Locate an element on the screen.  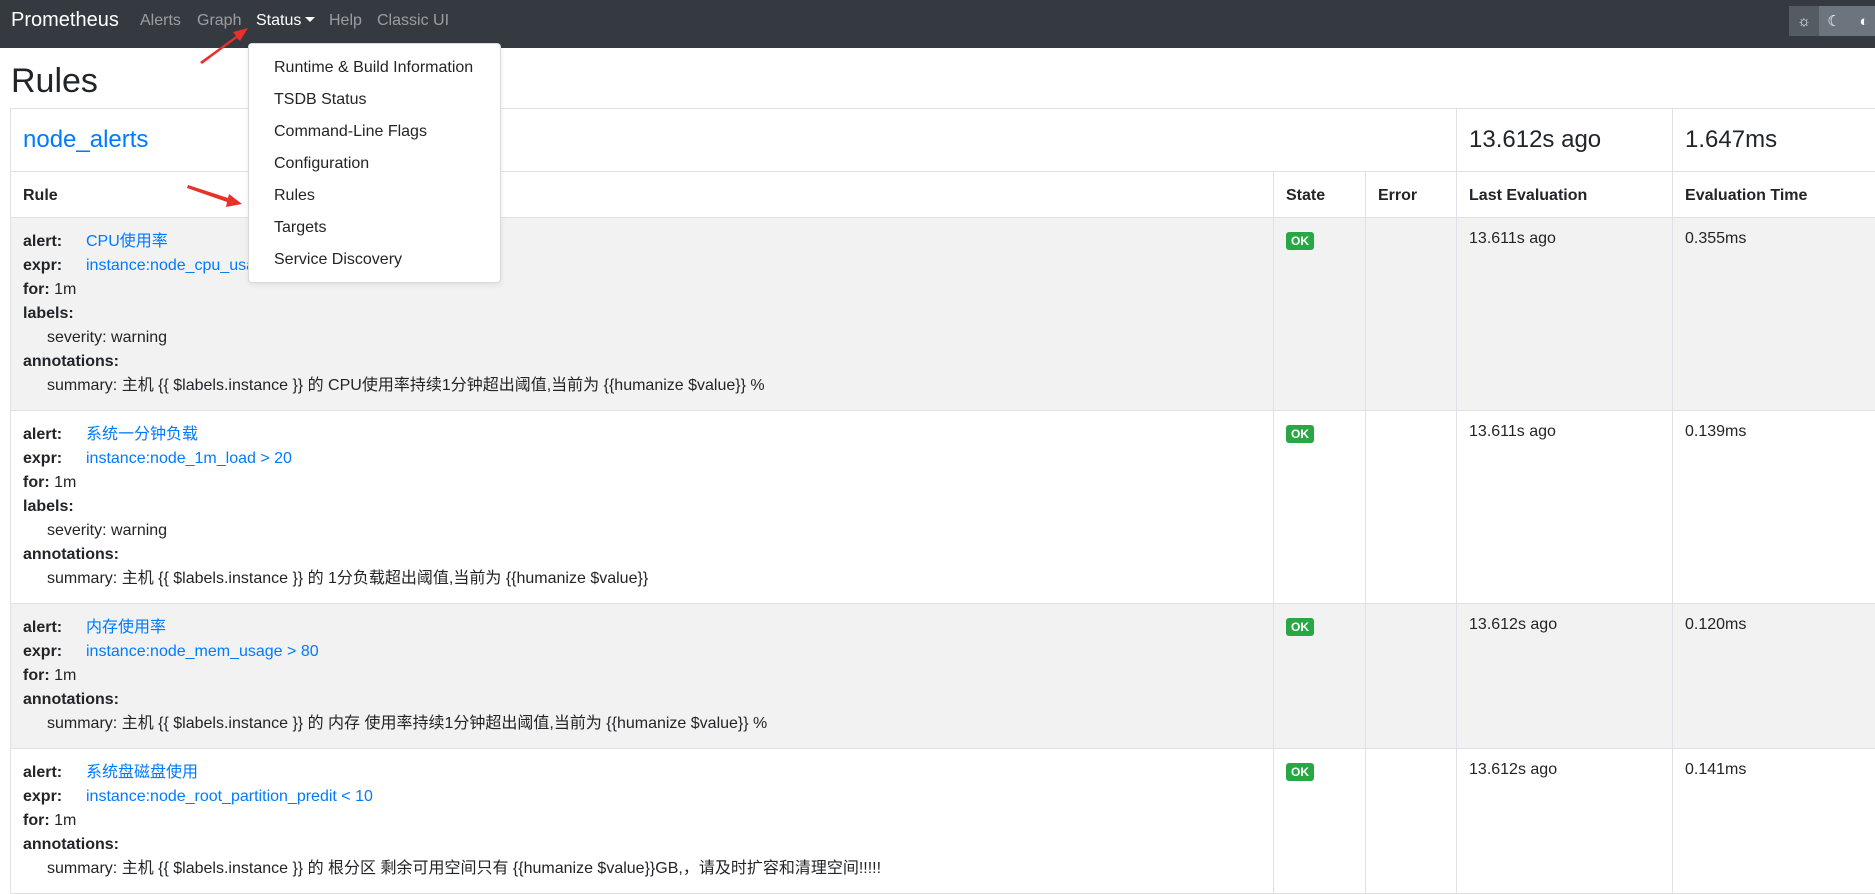
column-header-last-evaluation: Last Evaluation is located at coordinates (1565, 195).